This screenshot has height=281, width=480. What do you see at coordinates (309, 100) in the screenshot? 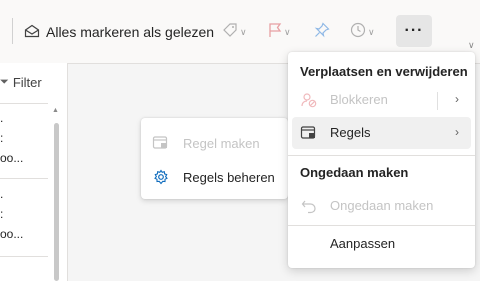
I see `block-user-icon` at bounding box center [309, 100].